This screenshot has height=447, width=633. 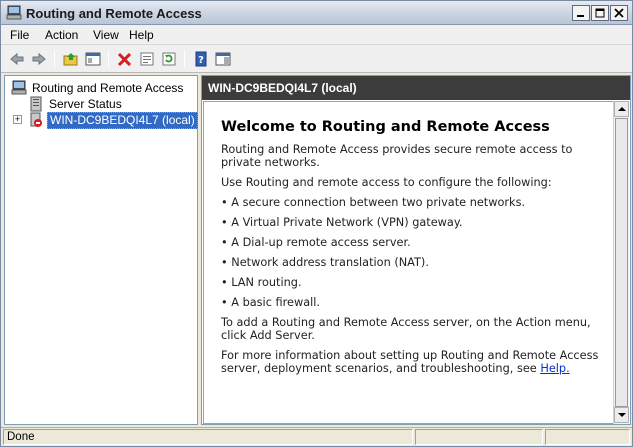 What do you see at coordinates (114, 13) in the screenshot?
I see `window-title: Routing and Remote Access` at bounding box center [114, 13].